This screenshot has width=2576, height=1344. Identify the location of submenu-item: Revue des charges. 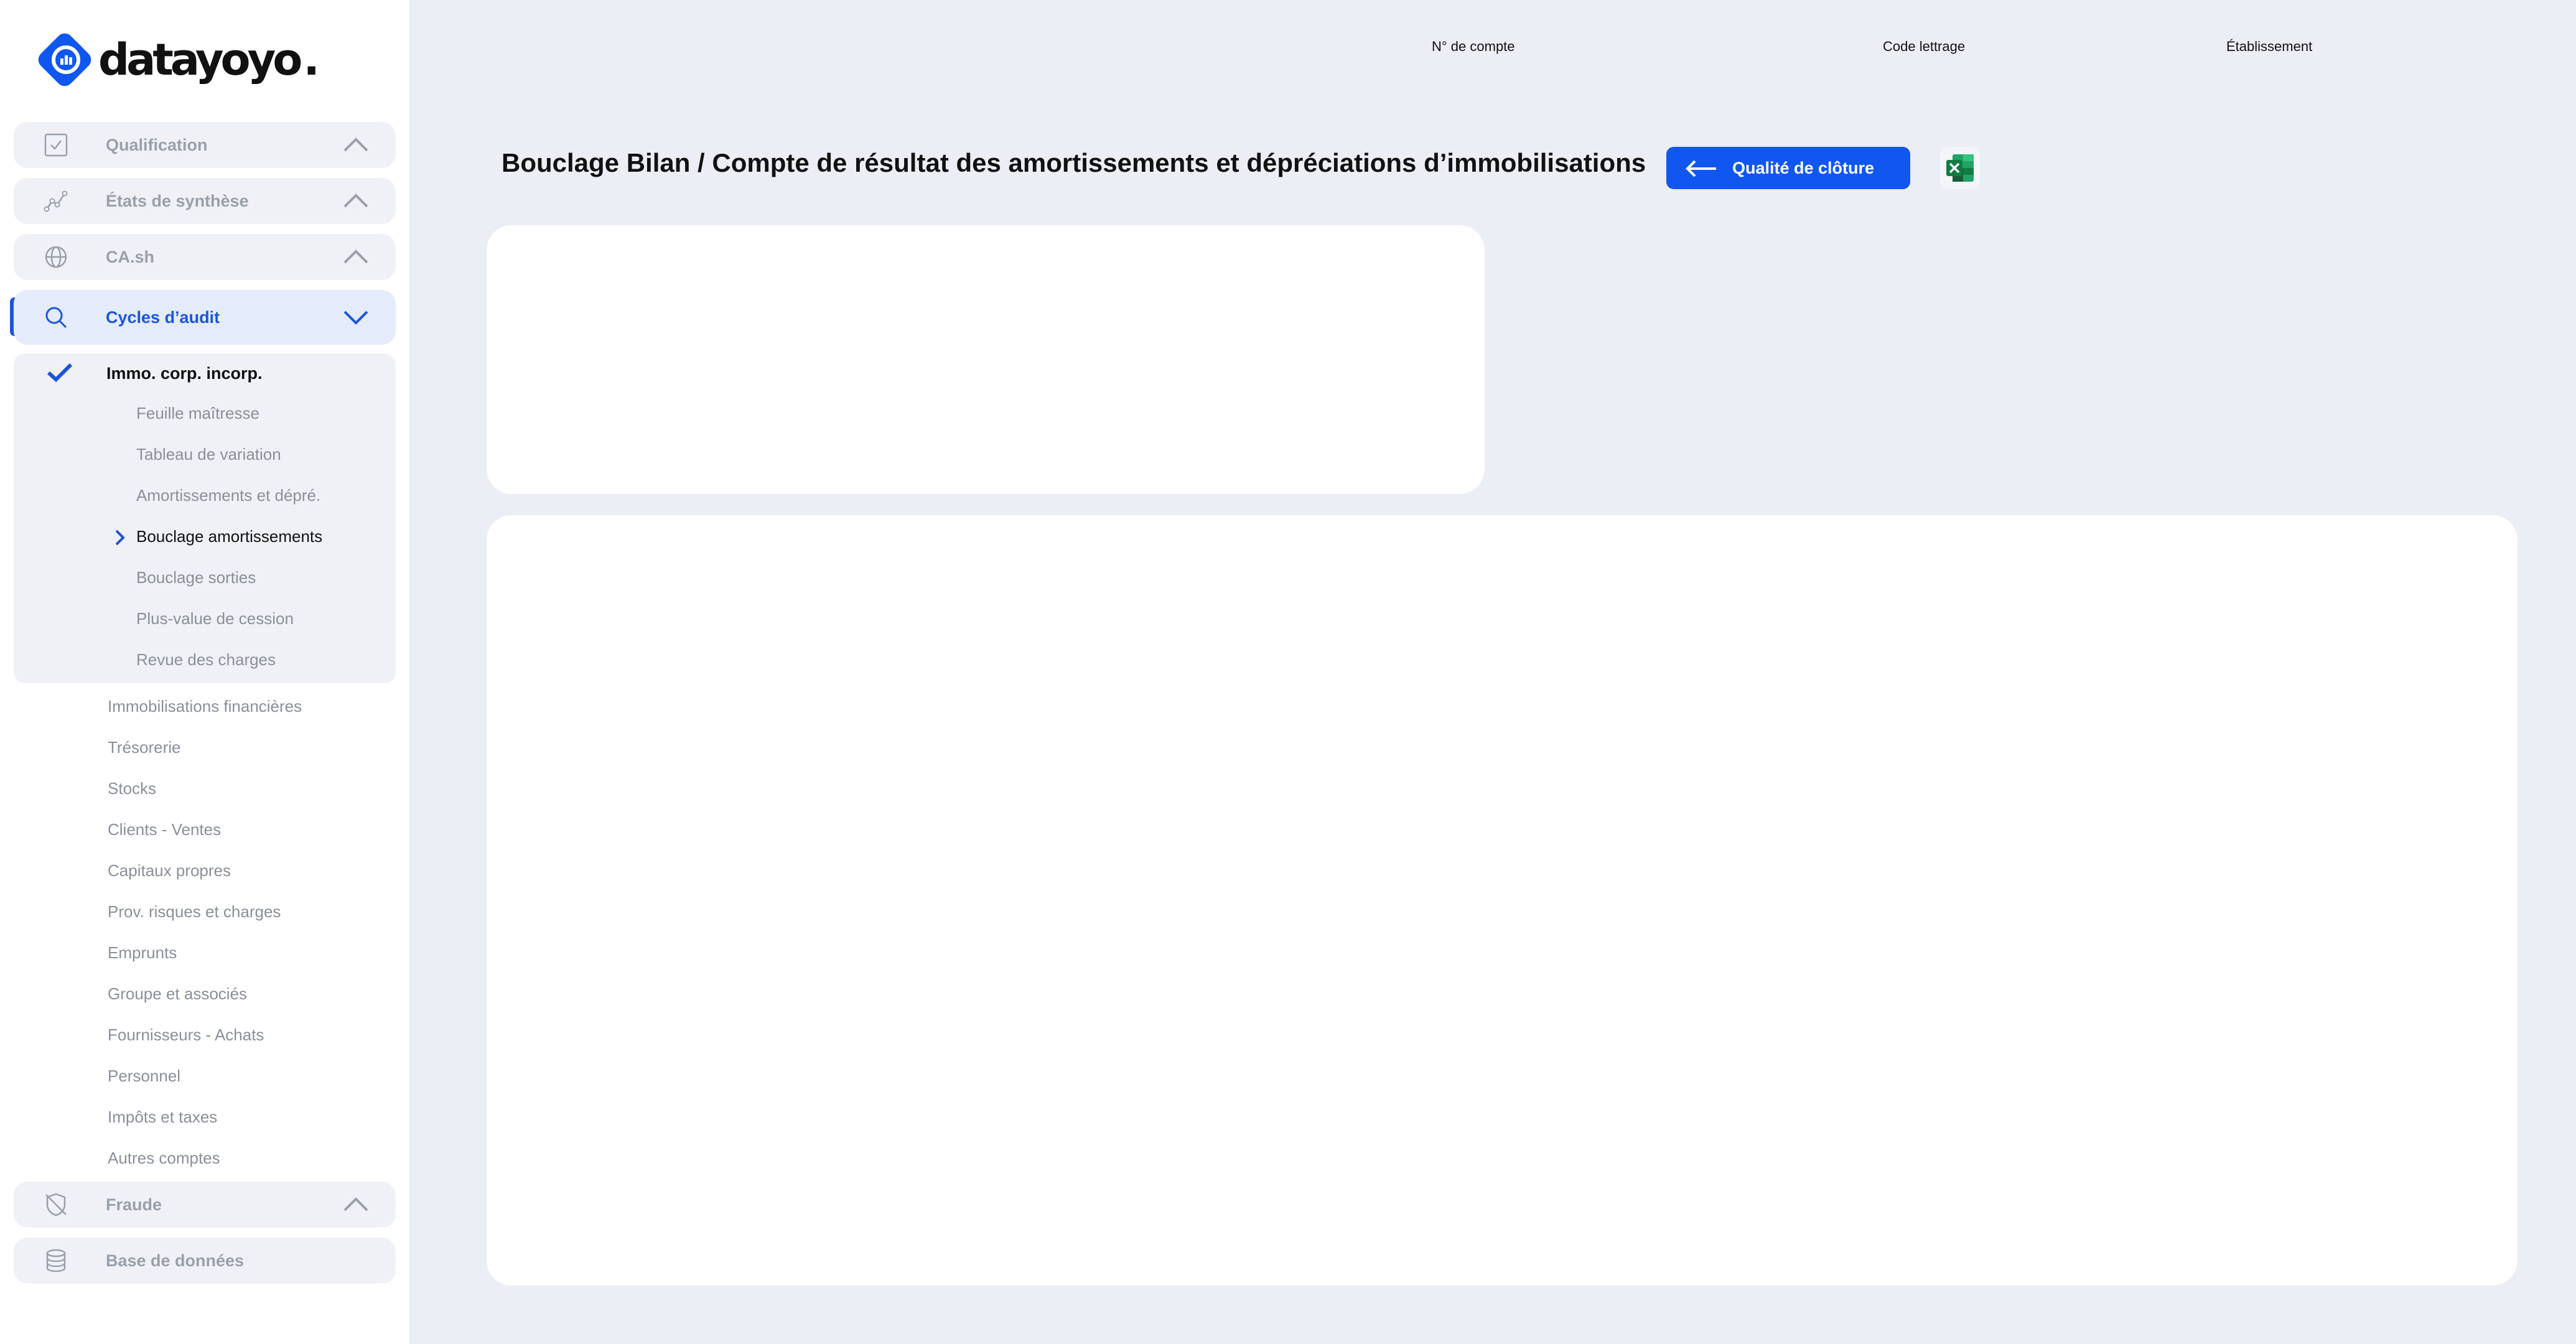
(206, 660).